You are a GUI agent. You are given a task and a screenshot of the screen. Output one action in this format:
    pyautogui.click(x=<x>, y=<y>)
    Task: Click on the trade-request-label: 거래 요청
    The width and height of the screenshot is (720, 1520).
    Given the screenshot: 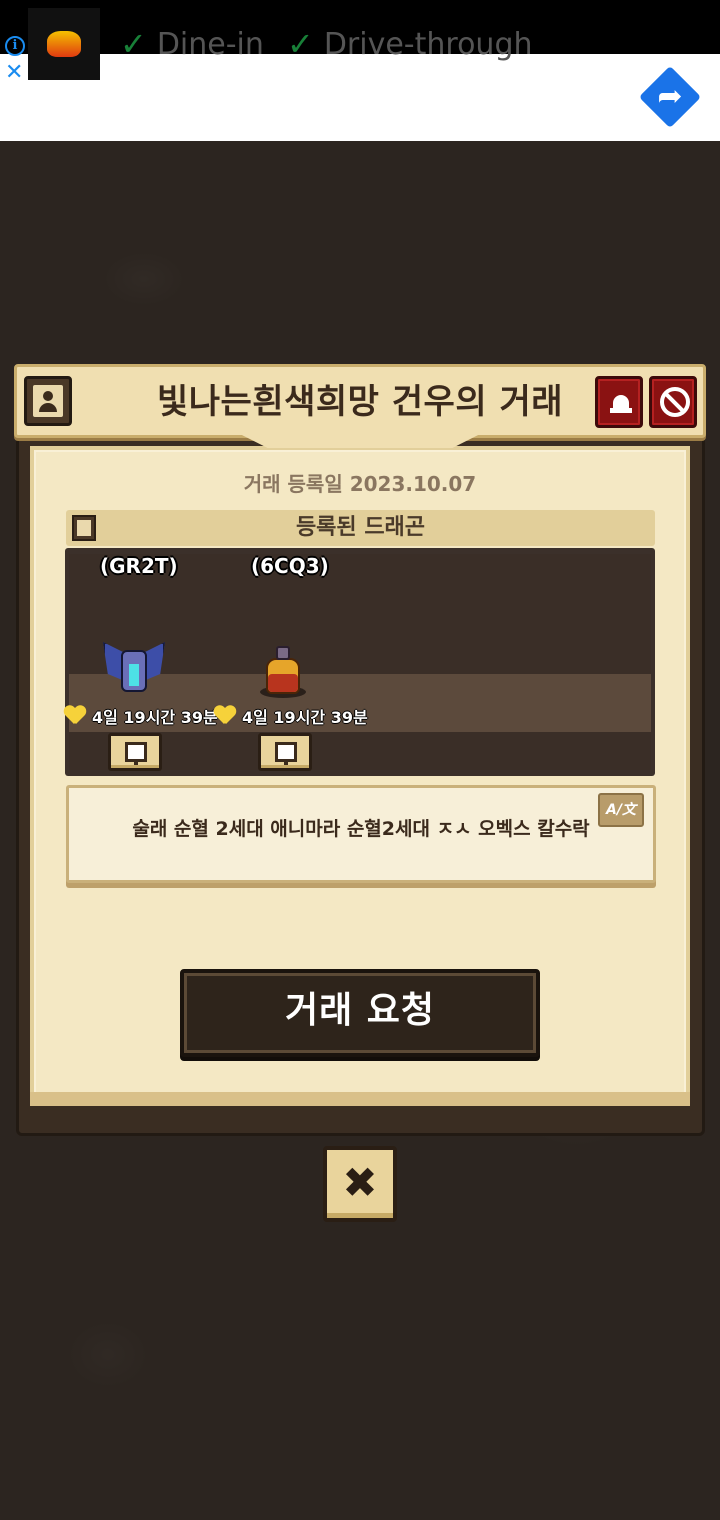 What is the action you would take?
    pyautogui.click(x=360, y=1011)
    